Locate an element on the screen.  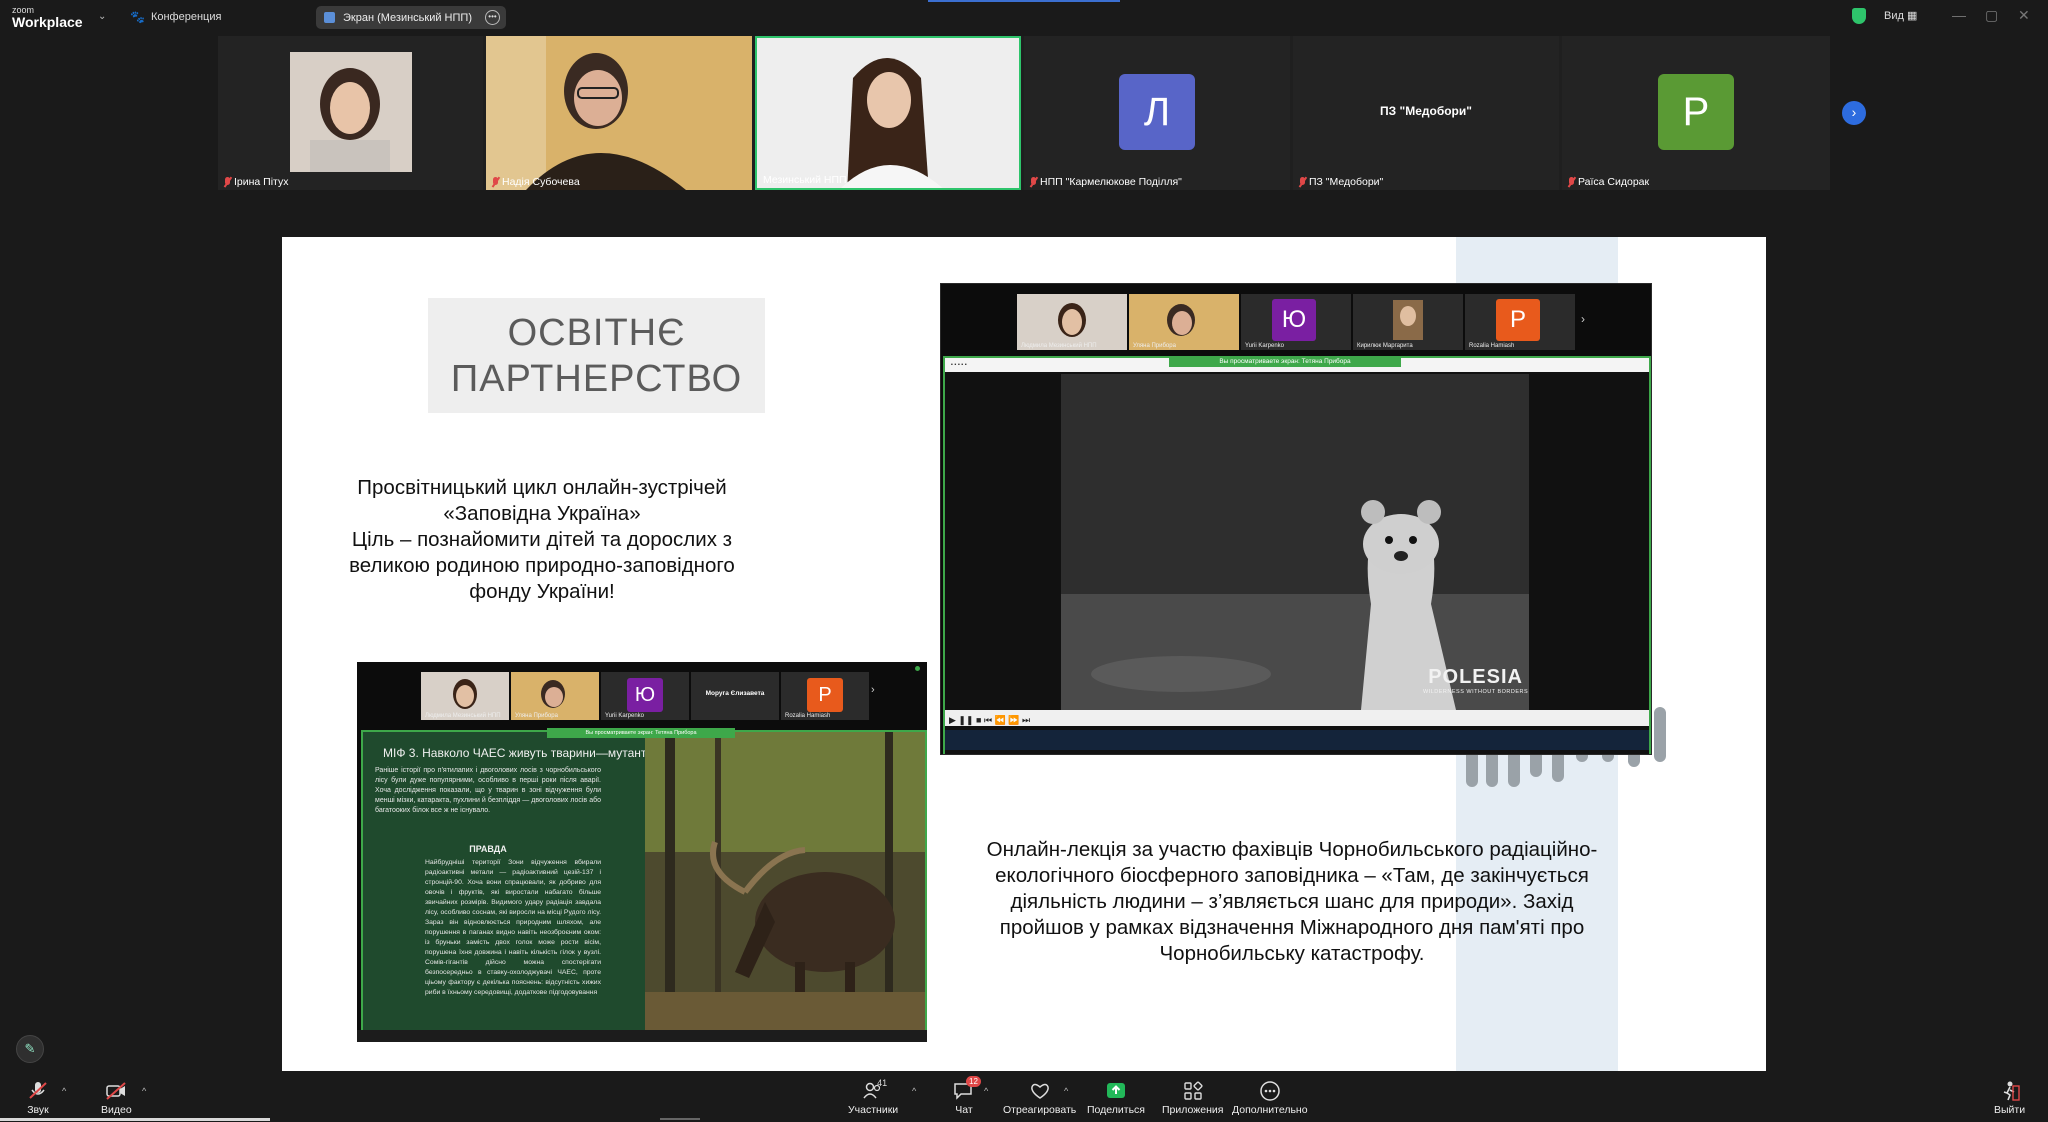
grid-icon: ▦ is located at coordinates (1912, 16).